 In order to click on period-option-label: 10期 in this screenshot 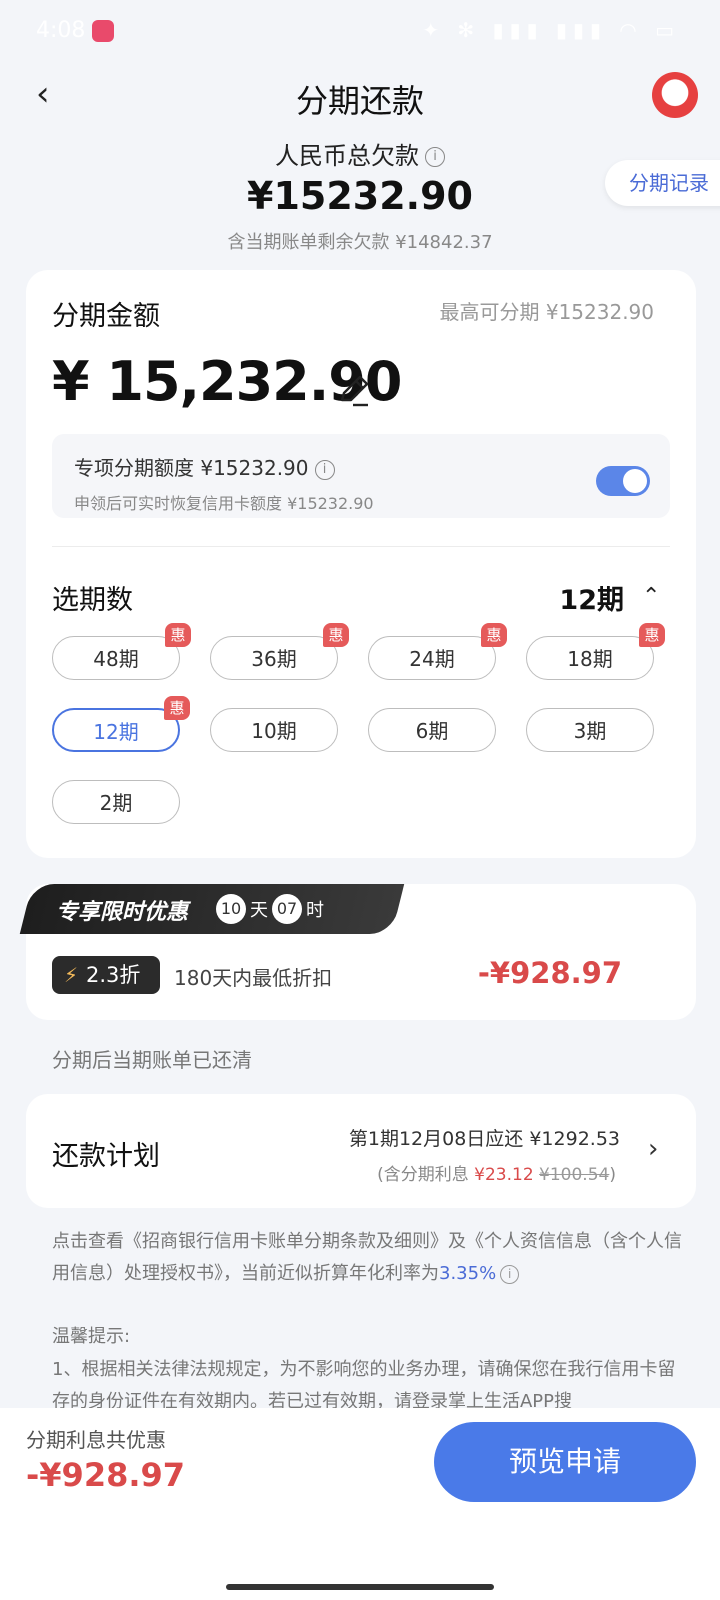, I will do `click(274, 731)`.